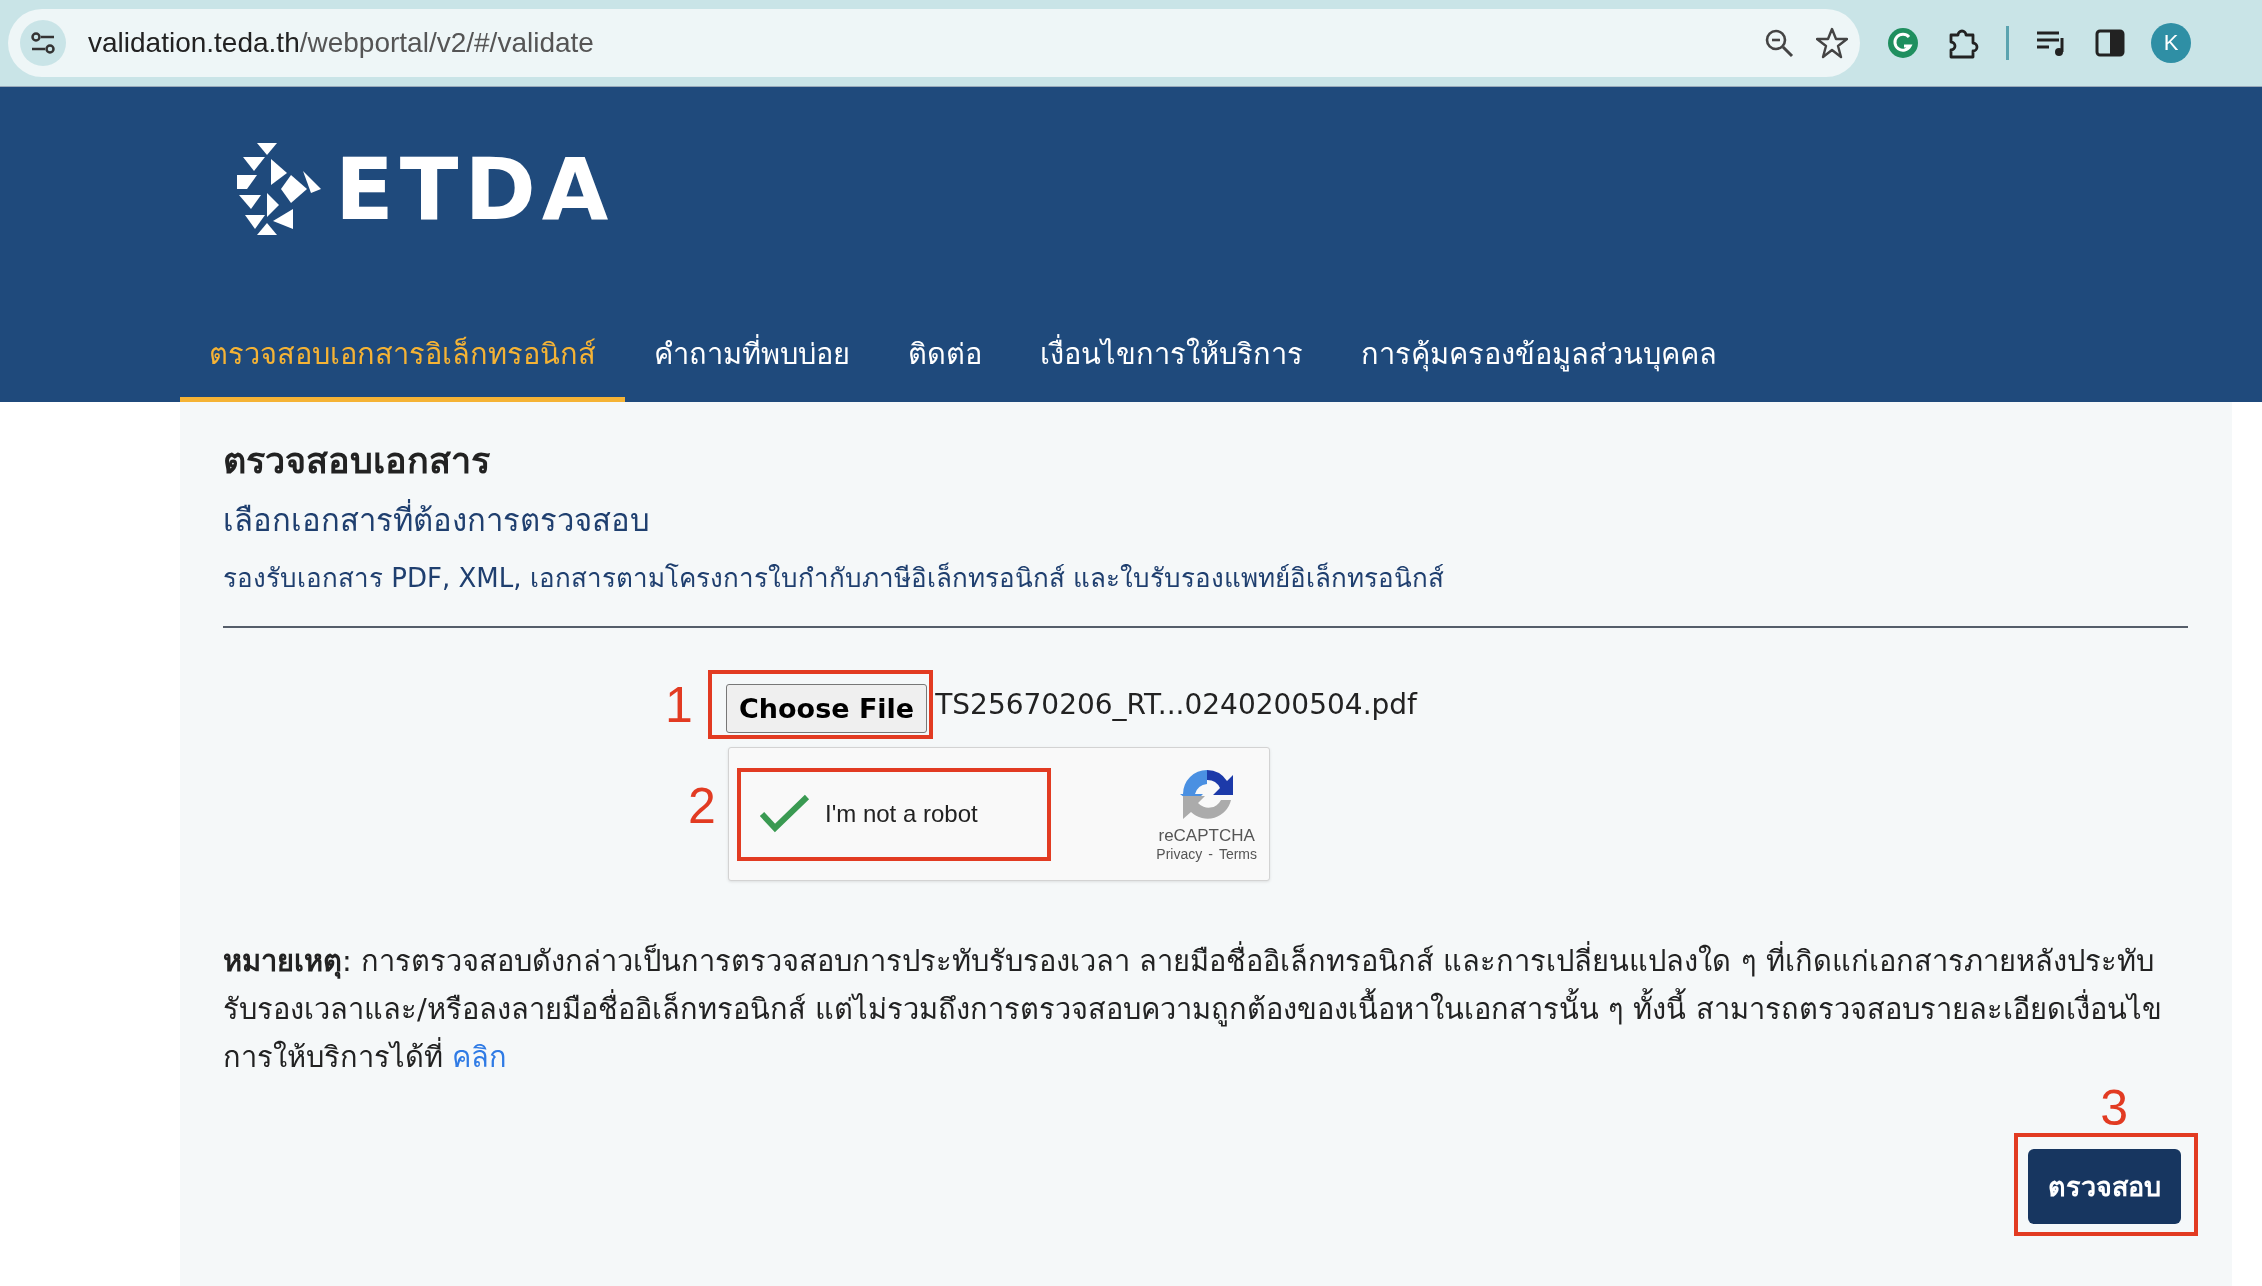  What do you see at coordinates (1176, 704) in the screenshot?
I see `file-name: TS25670206_RT...0240200504.pdf` at bounding box center [1176, 704].